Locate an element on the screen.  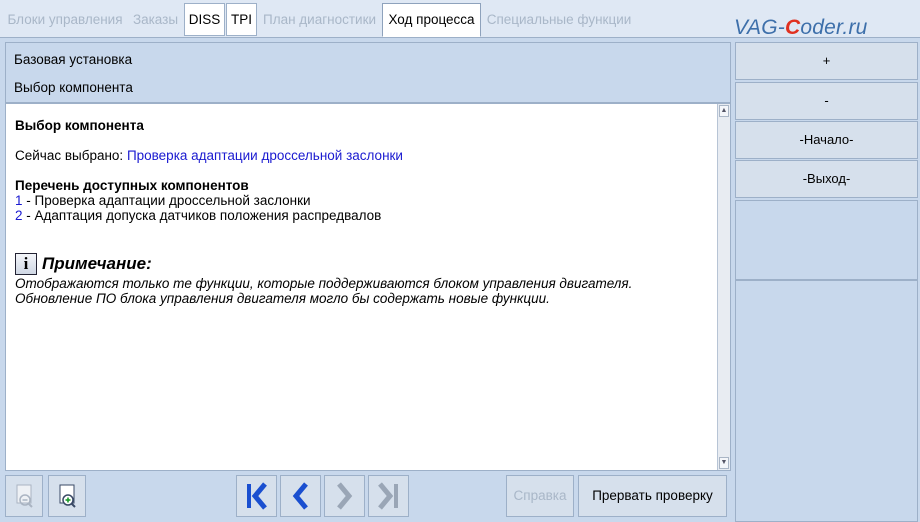
tab-diagnostic-plan: План диагностики is located at coordinates (319, 19).